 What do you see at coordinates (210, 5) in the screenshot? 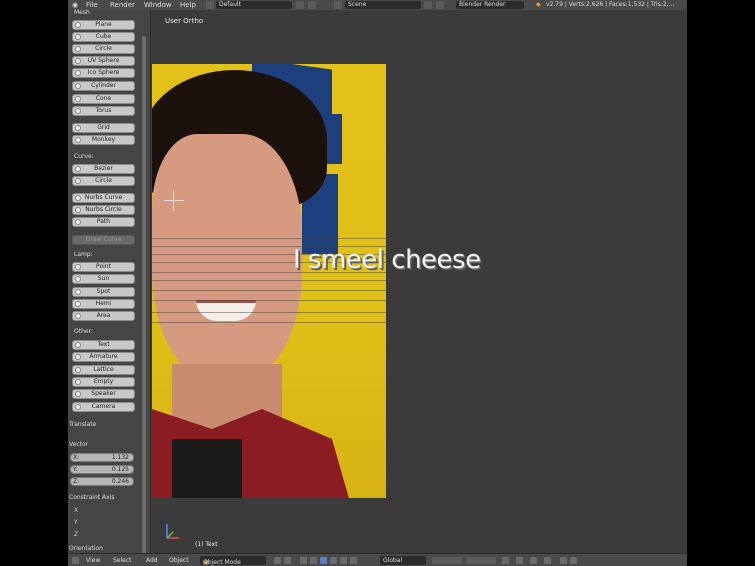
I see `layout-icon` at bounding box center [210, 5].